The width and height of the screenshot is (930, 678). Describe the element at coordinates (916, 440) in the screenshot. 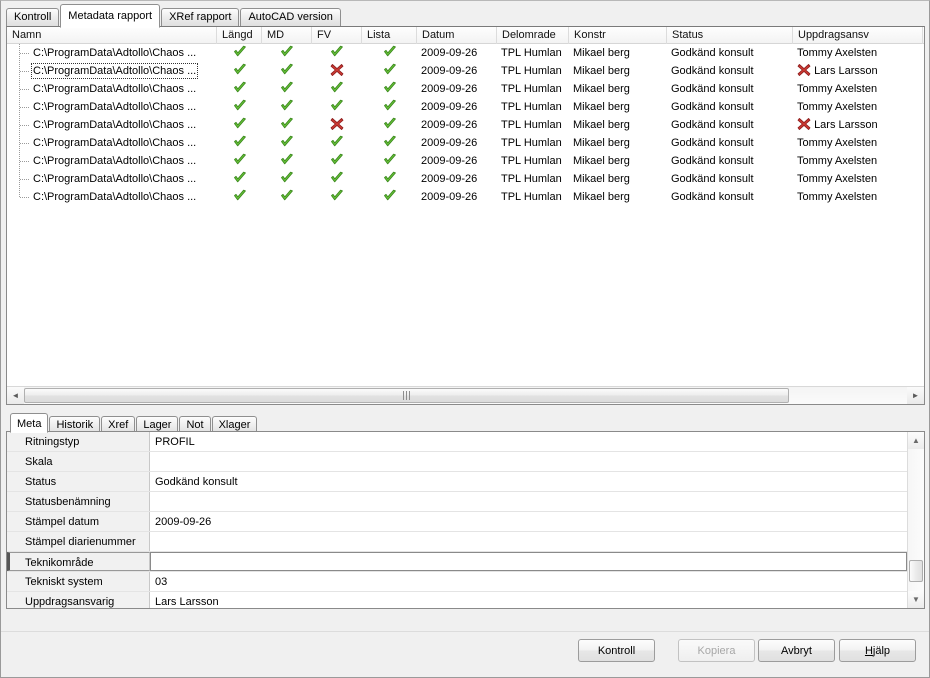

I see `scroll-up-arrow-icon: ▲` at that location.